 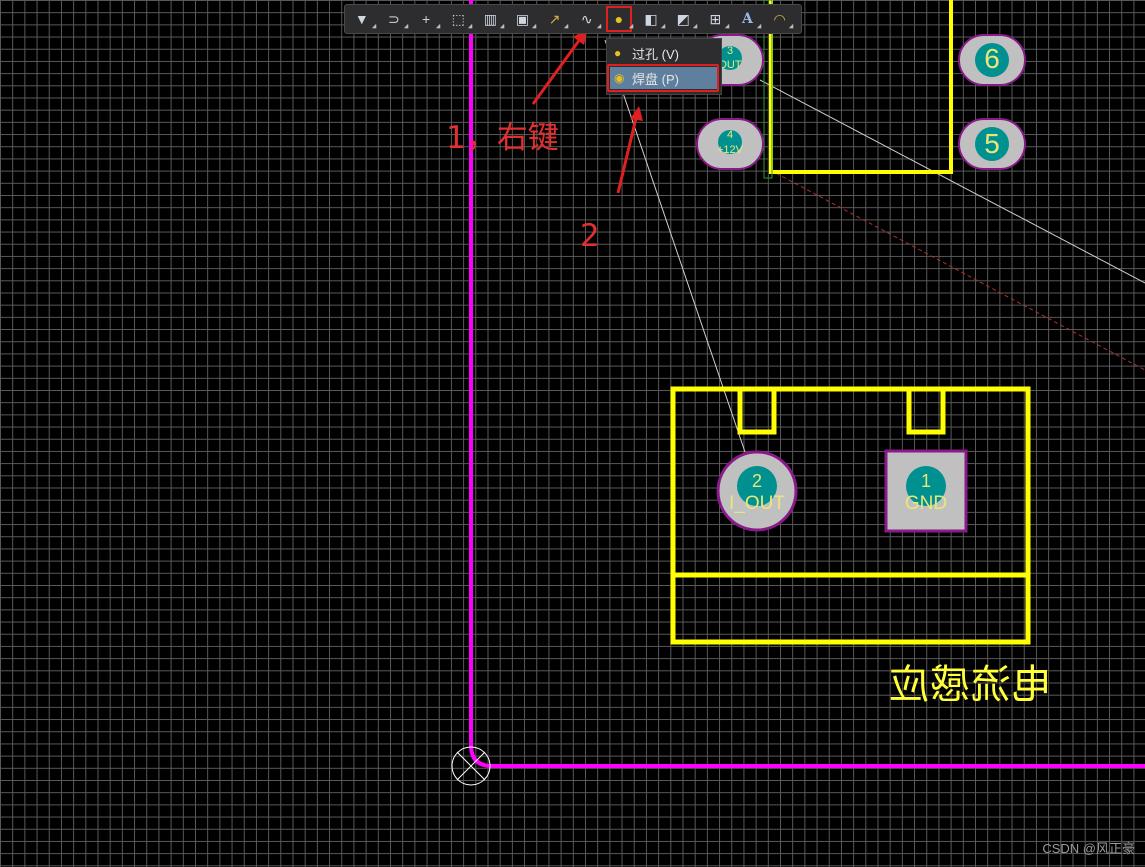 What do you see at coordinates (757, 412) in the screenshot?
I see `silkscreen-notch-left` at bounding box center [757, 412].